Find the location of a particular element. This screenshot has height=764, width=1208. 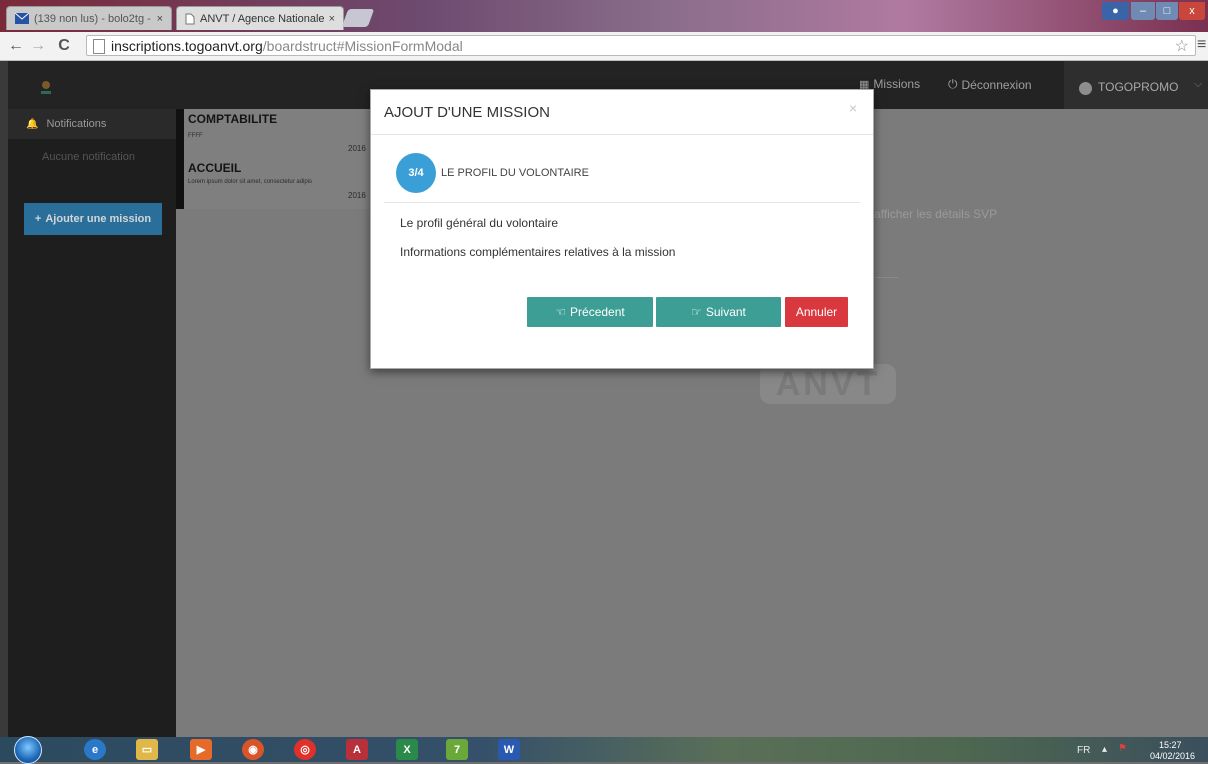

user-menu: TOGOPROMO ⌵ is located at coordinates (1136, 85).